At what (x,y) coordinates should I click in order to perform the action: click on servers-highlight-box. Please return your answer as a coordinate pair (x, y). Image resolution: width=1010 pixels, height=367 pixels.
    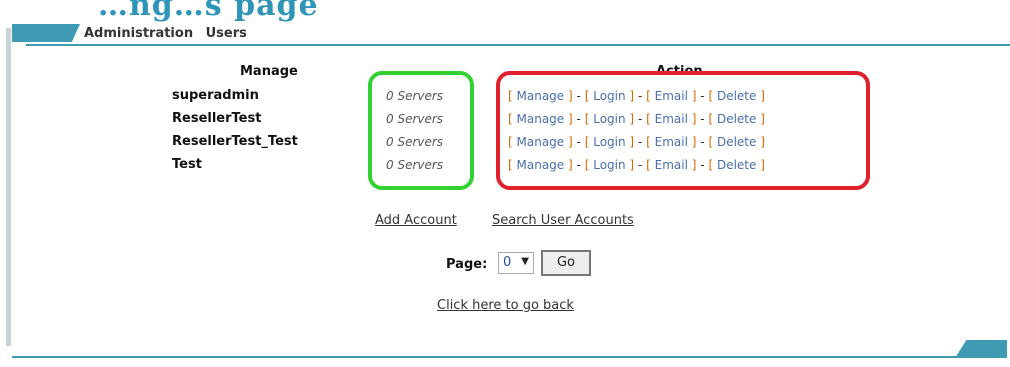
    Looking at the image, I should click on (421, 130).